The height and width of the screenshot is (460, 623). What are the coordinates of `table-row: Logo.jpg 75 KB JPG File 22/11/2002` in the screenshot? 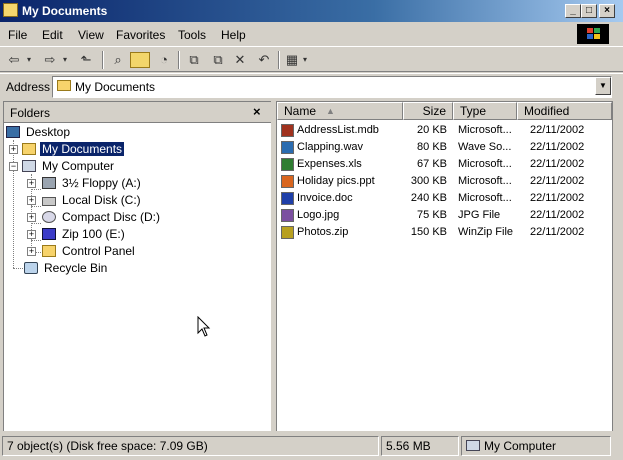 It's located at (444, 215).